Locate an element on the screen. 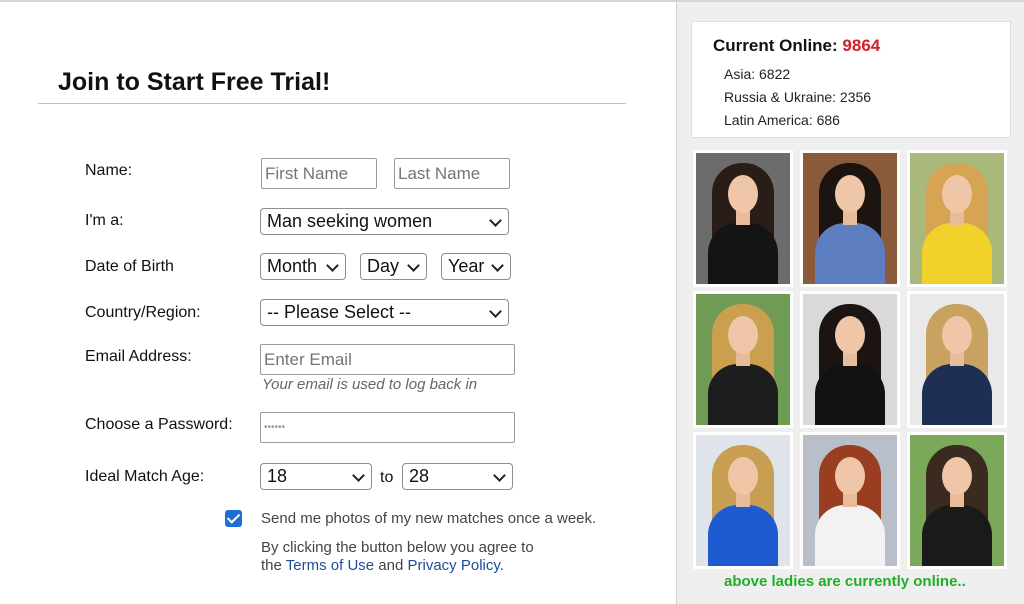 The height and width of the screenshot is (604, 1024). age-to-label: to is located at coordinates (387, 477).